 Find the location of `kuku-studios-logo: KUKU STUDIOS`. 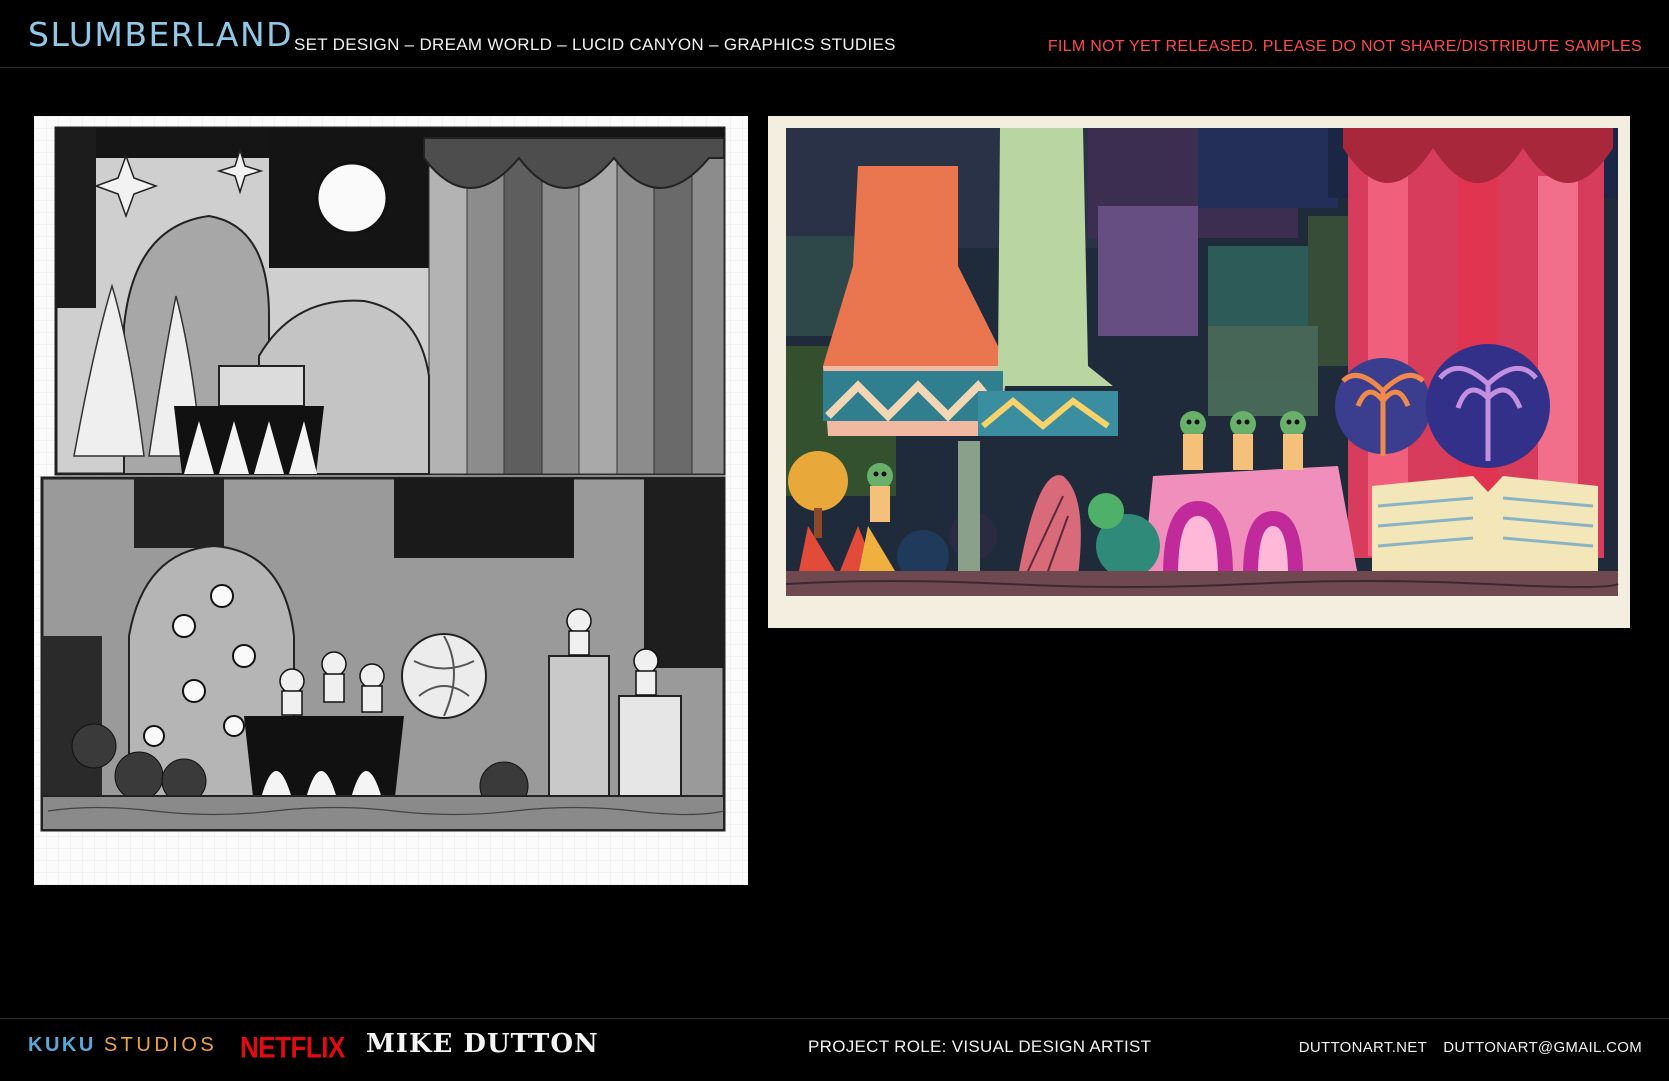

kuku-studios-logo: KUKU STUDIOS is located at coordinates (122, 1045).